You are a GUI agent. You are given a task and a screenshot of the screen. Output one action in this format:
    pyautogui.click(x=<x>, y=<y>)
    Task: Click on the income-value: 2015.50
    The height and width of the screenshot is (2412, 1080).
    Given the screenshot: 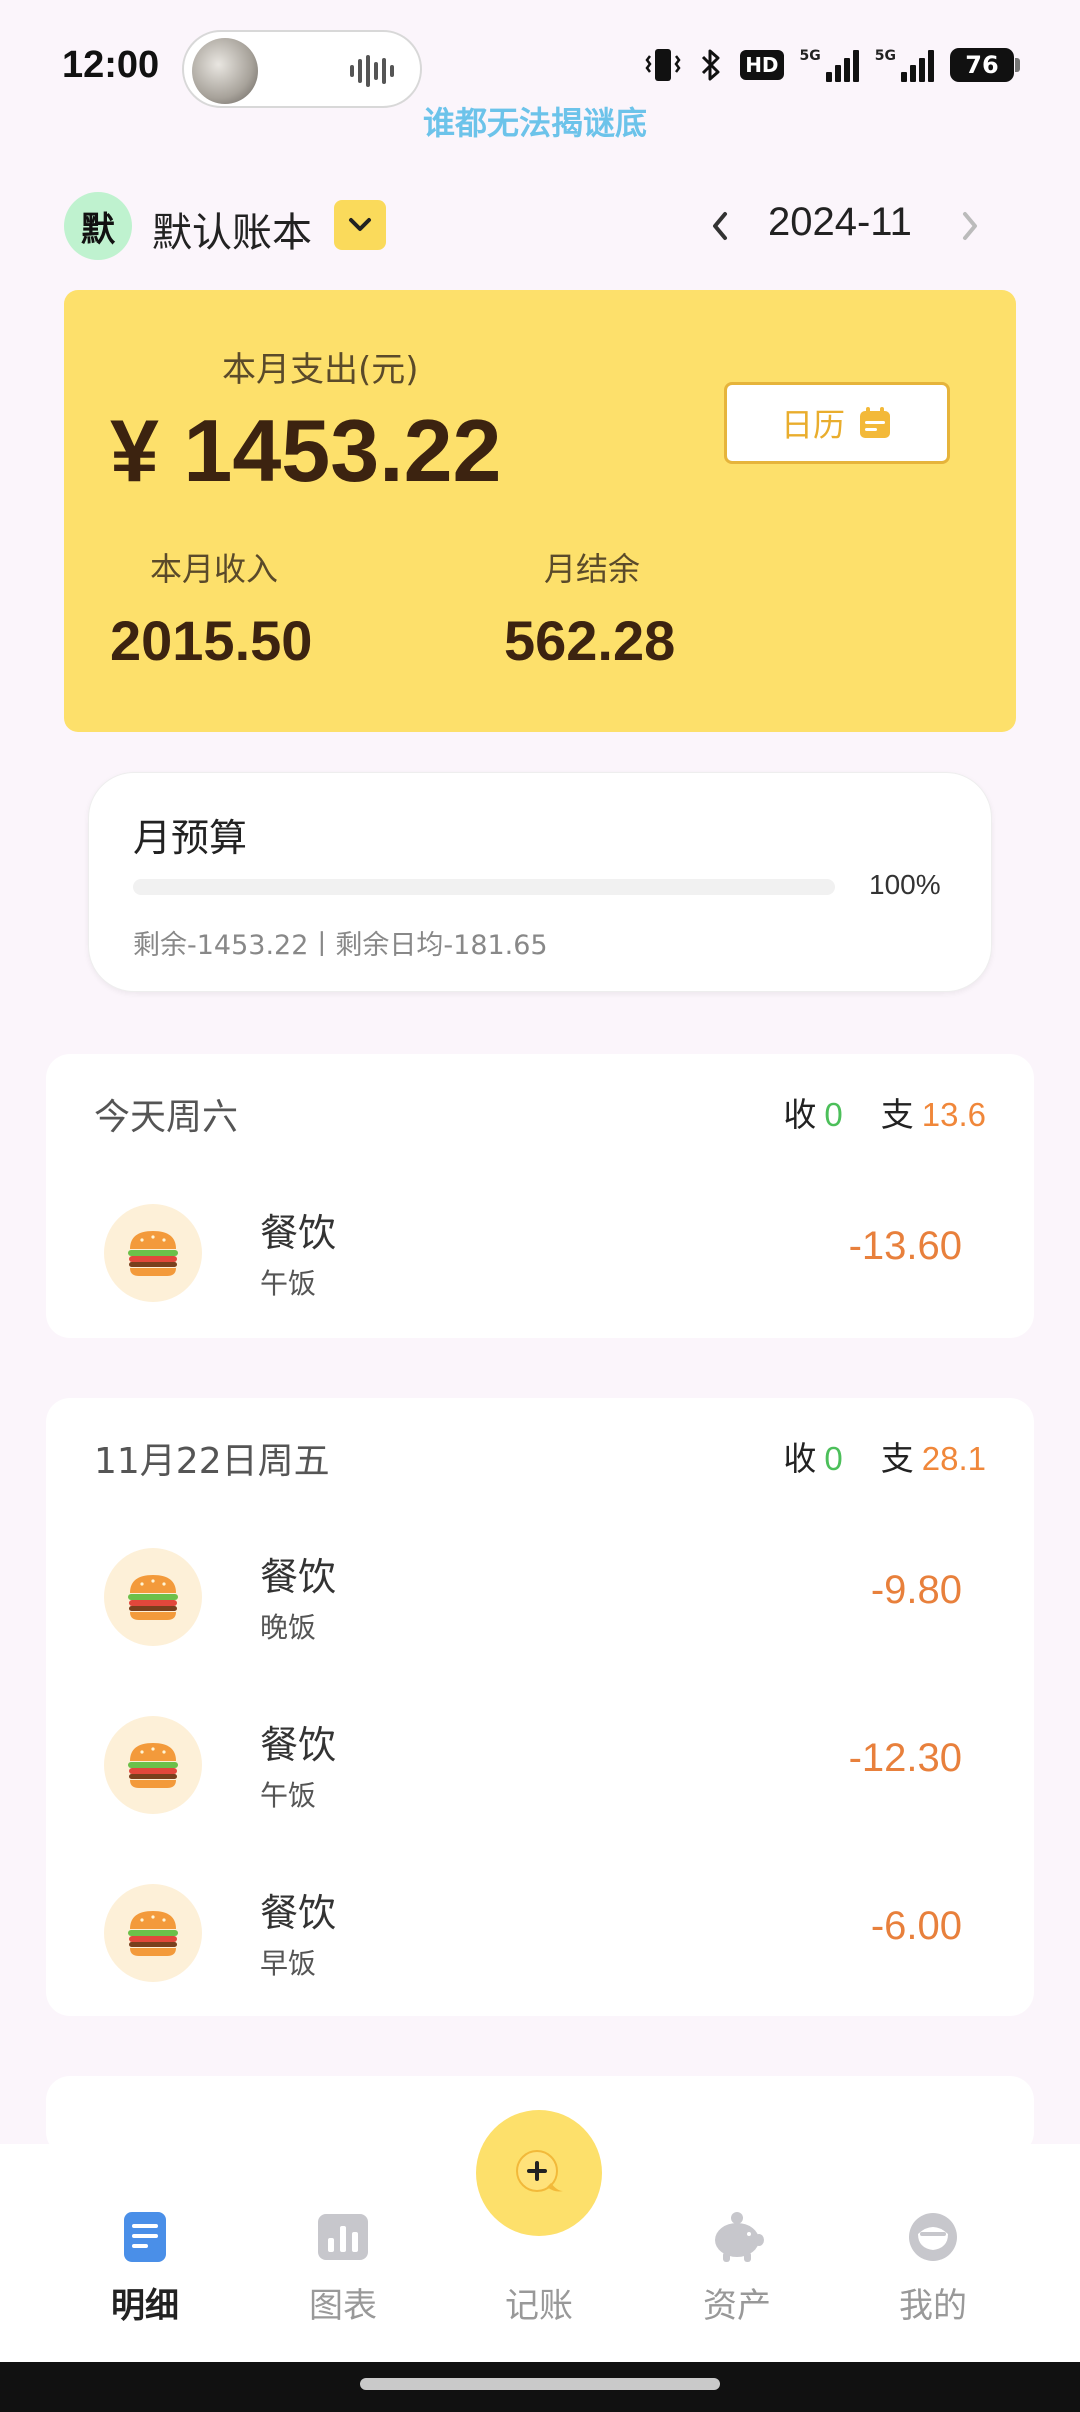 What is the action you would take?
    pyautogui.click(x=211, y=640)
    